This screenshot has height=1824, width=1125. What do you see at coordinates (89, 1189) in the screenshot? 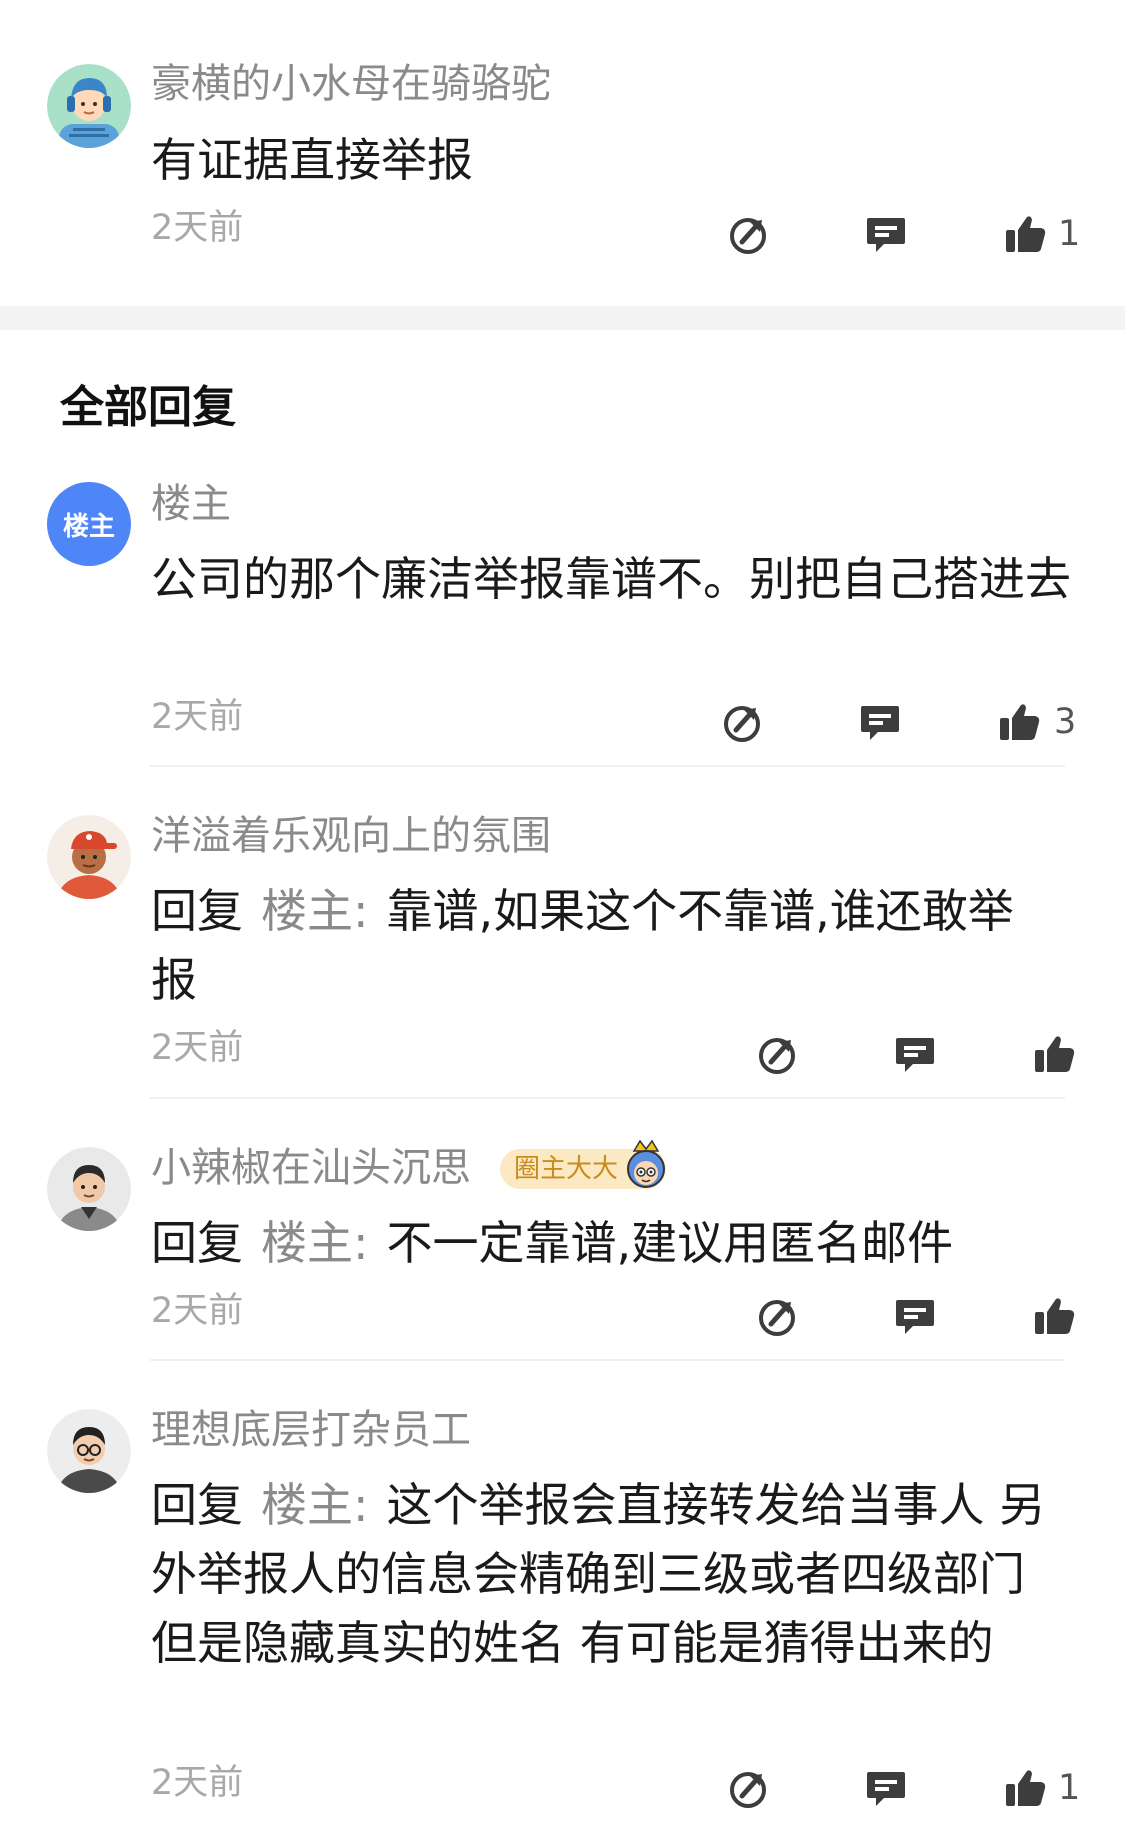
I see `avatar-bearded-user` at bounding box center [89, 1189].